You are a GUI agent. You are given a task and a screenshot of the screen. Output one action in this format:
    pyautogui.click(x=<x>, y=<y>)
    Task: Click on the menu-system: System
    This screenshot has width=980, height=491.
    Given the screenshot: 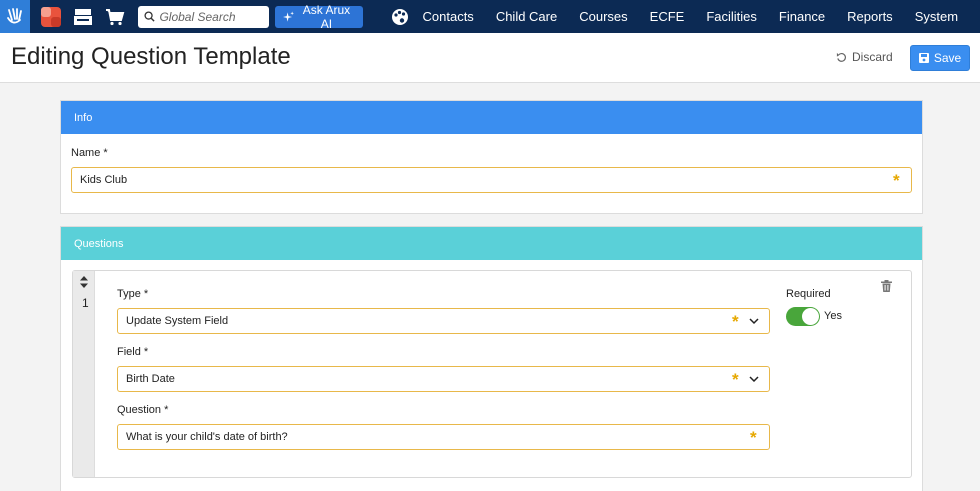 What is the action you would take?
    pyautogui.click(x=936, y=16)
    